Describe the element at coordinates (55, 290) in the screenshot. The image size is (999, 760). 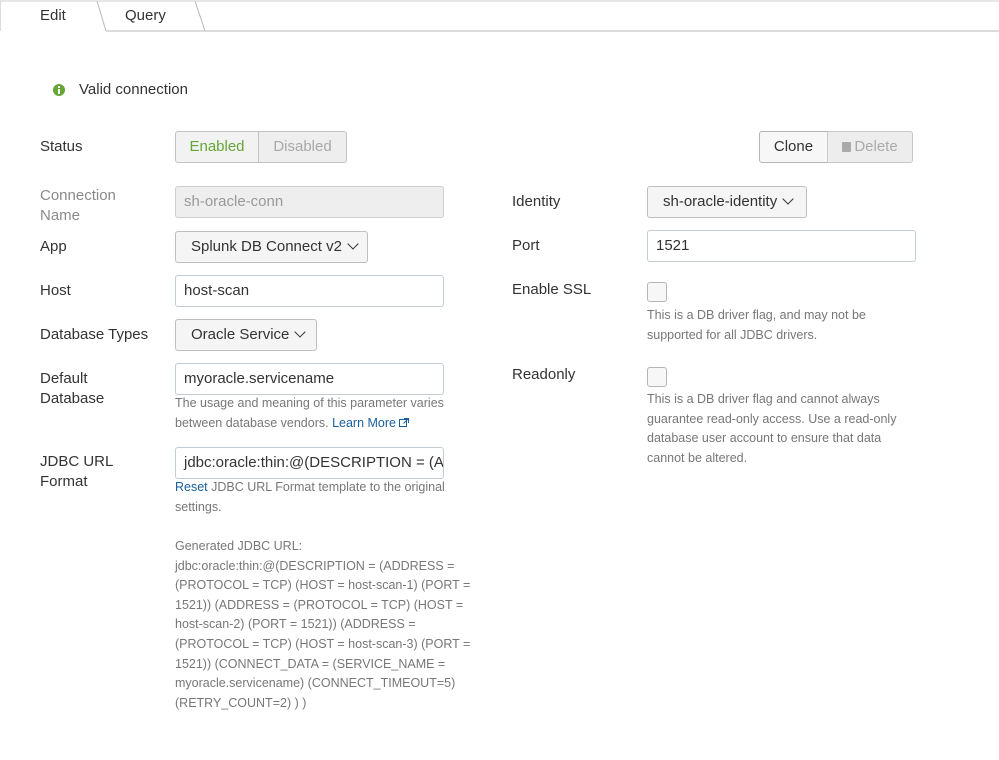
I see `host-label: Host` at that location.